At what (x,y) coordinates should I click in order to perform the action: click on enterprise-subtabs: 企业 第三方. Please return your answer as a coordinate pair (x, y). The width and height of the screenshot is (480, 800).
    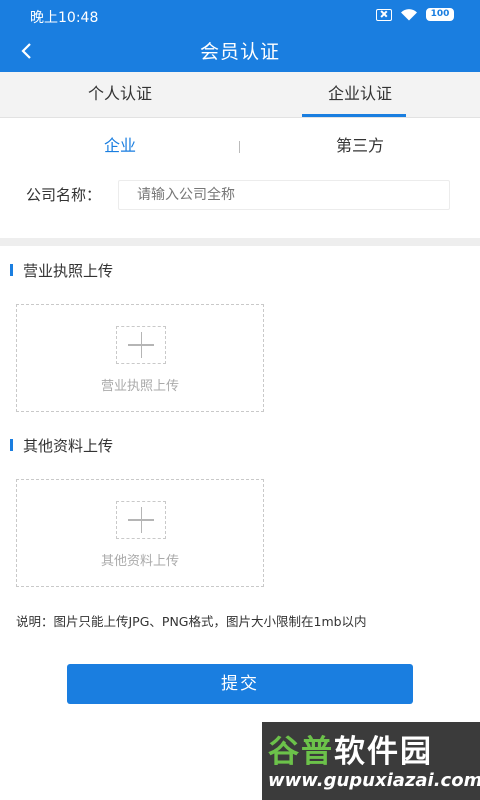
    Looking at the image, I should click on (240, 146).